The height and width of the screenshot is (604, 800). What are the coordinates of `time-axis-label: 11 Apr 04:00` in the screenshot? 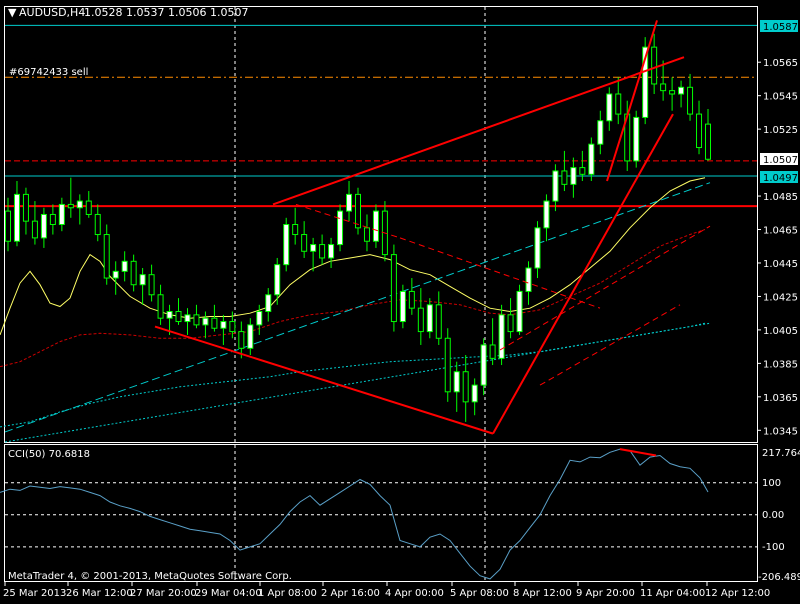 It's located at (672, 593).